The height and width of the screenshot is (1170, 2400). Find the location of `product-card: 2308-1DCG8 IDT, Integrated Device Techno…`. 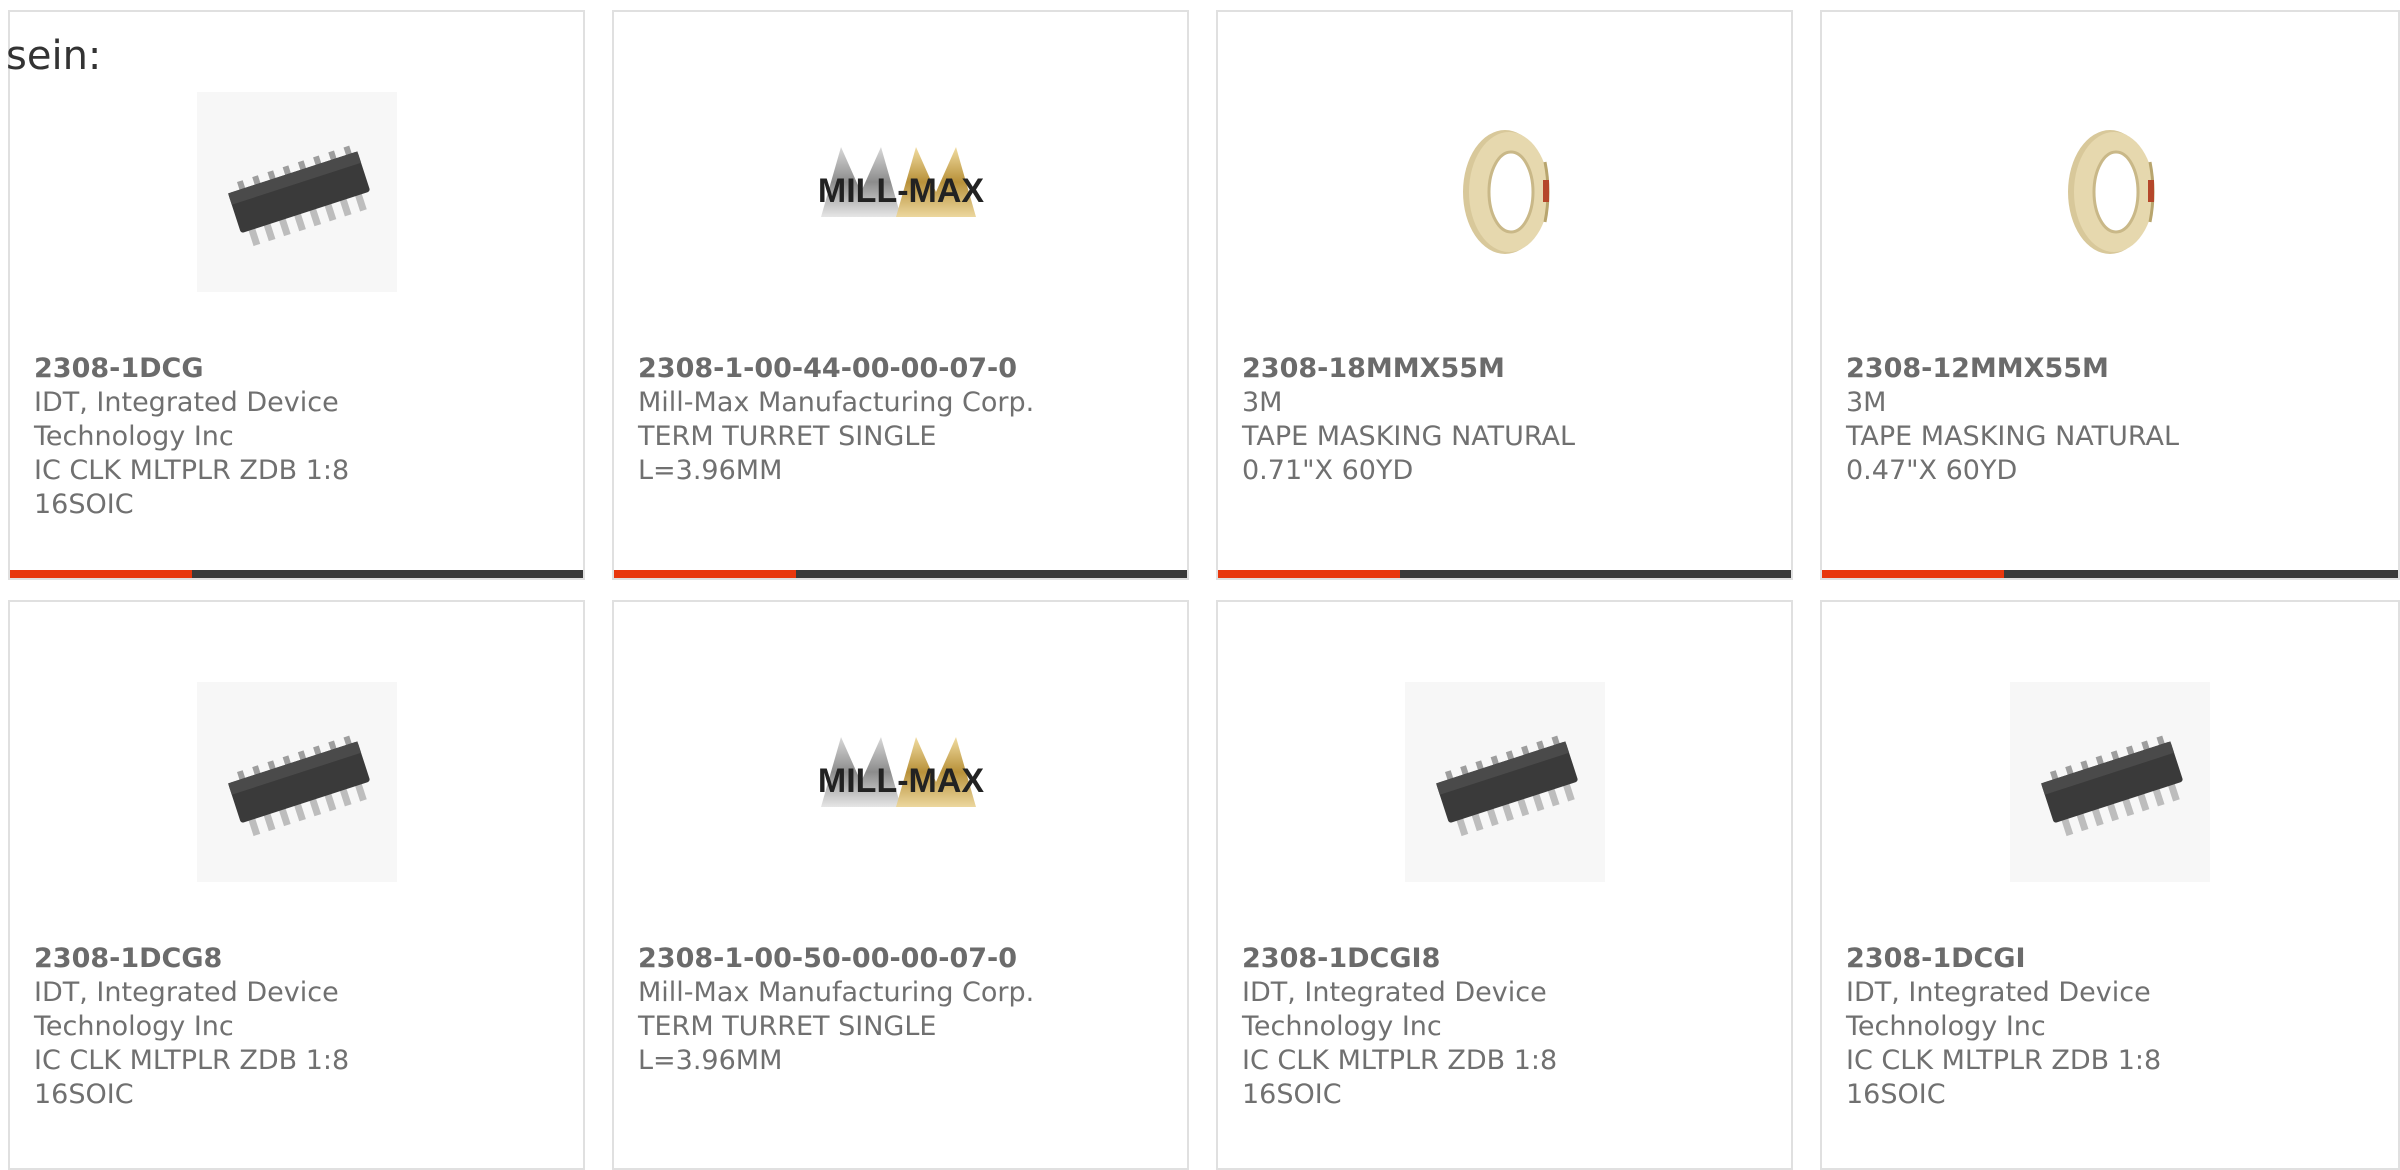

product-card: 2308-1DCG8 IDT, Integrated Device Techno… is located at coordinates (296, 885).